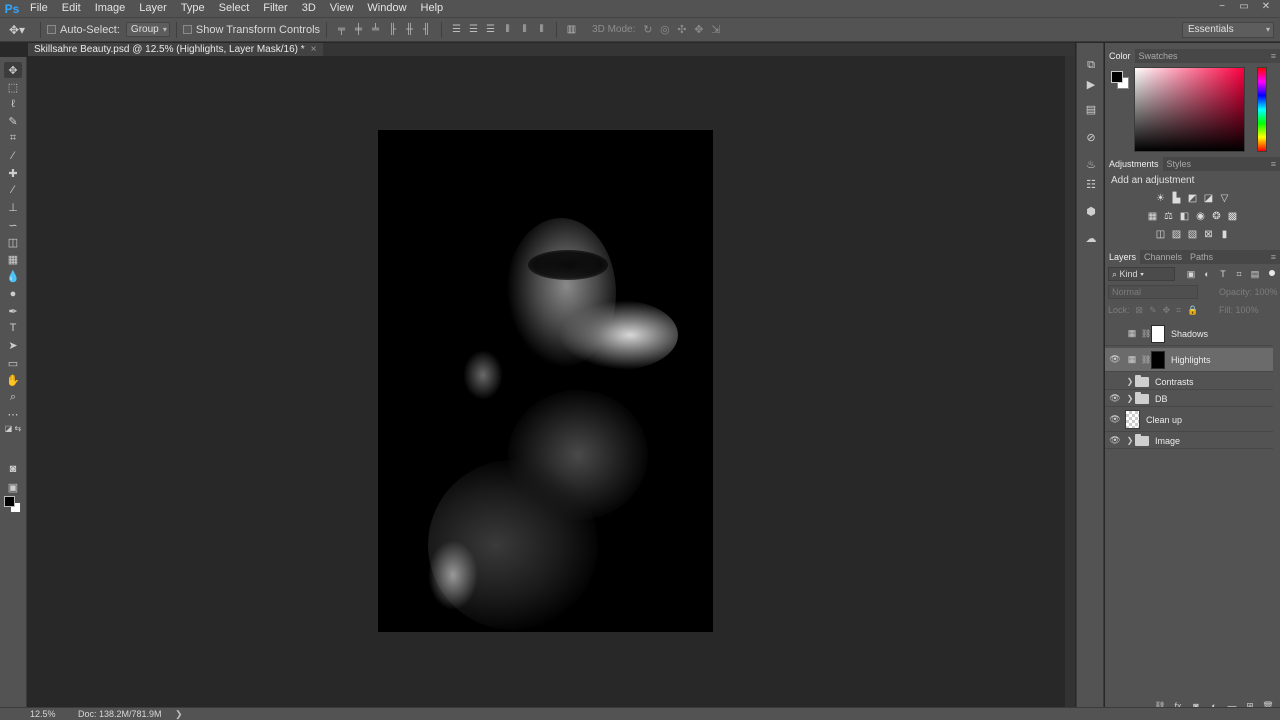 The height and width of the screenshot is (720, 1280). What do you see at coordinates (571, 30) in the screenshot?
I see `auto-align-icon: ▥` at bounding box center [571, 30].